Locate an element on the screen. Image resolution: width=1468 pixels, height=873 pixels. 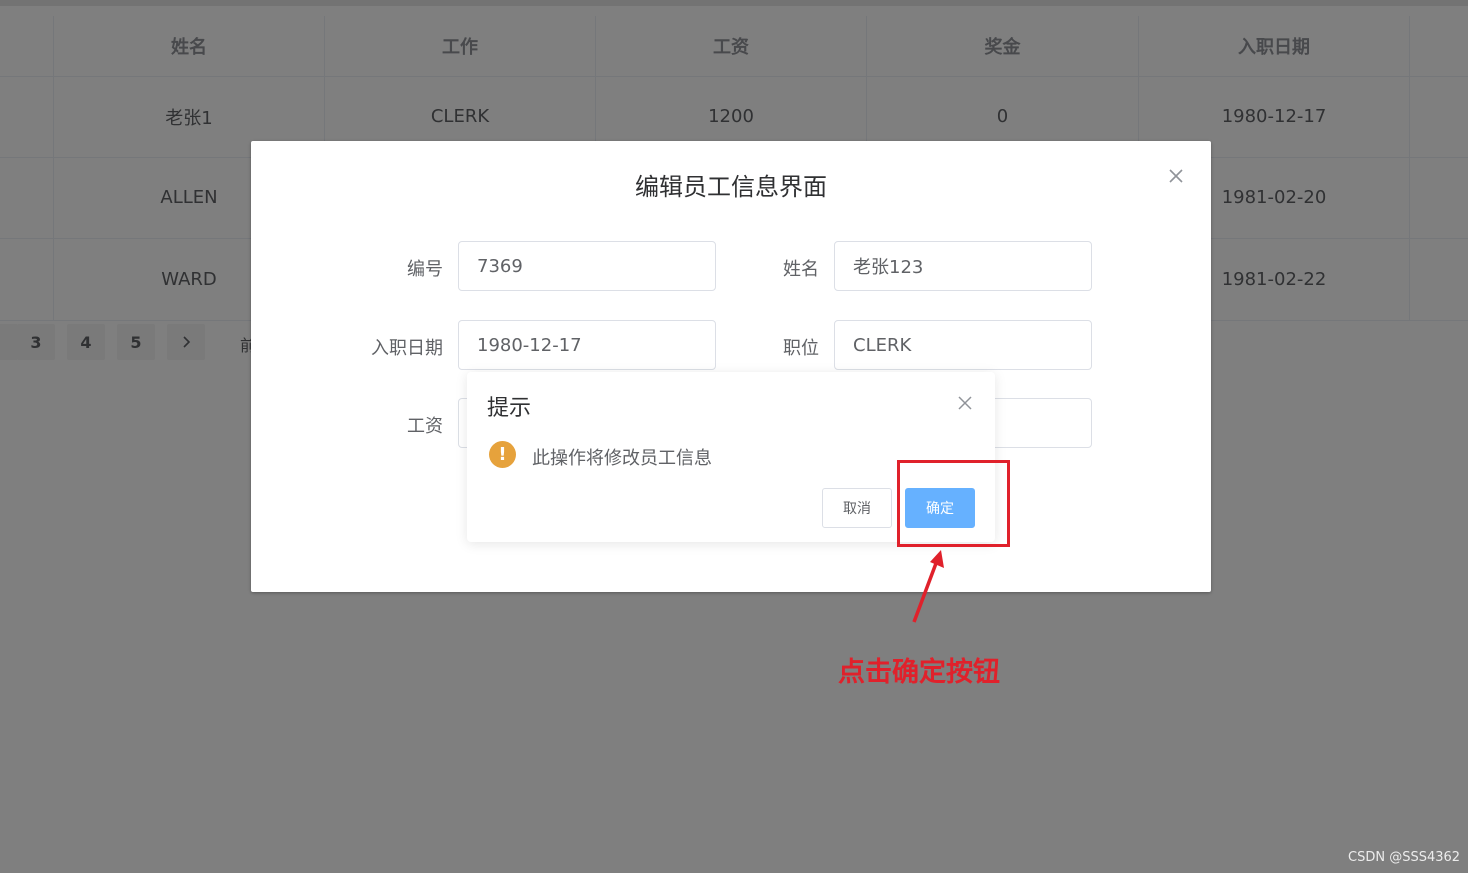
watermark: CSDN @SSS4362 is located at coordinates (1404, 857).